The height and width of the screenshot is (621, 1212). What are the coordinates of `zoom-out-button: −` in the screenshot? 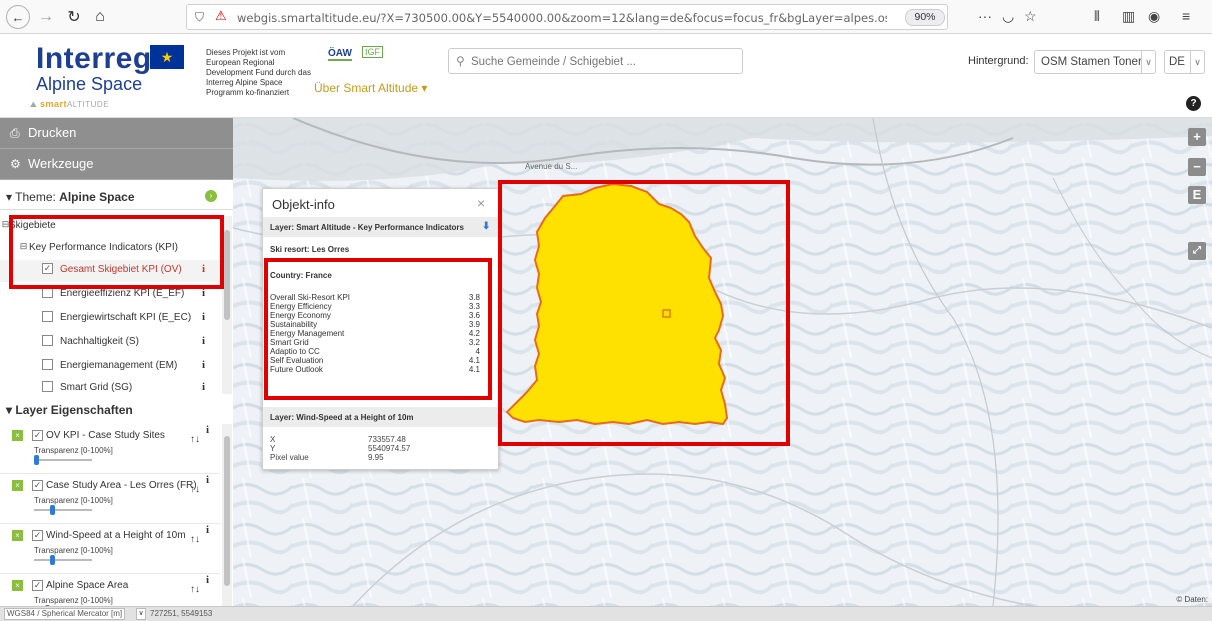 It's located at (1197, 167).